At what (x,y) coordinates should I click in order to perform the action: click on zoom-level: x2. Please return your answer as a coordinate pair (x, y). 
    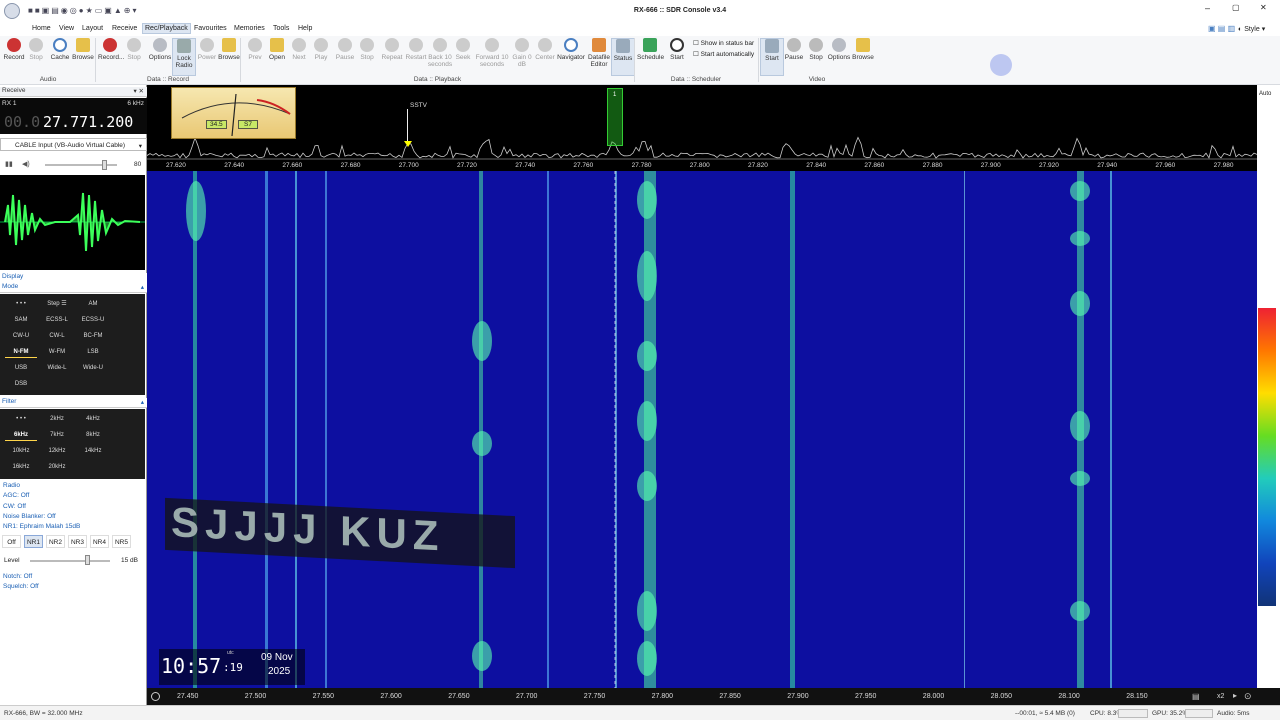
    Looking at the image, I should click on (1220, 696).